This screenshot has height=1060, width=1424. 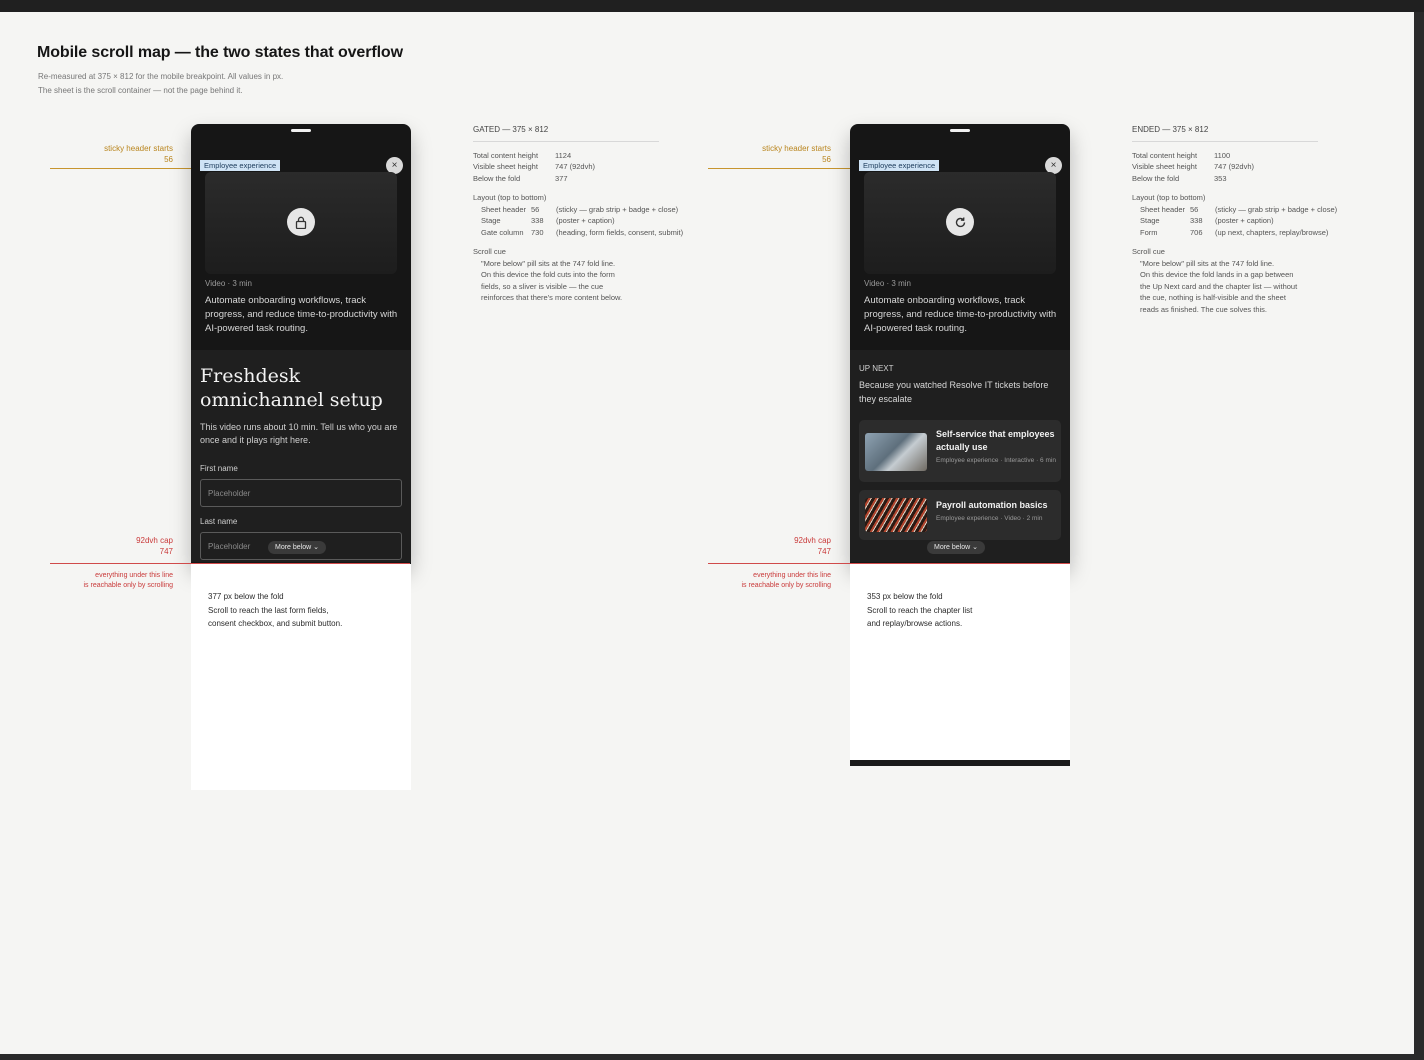 I want to click on below-fold-line: consent checkbox, and submit button., so click(x=275, y=623).